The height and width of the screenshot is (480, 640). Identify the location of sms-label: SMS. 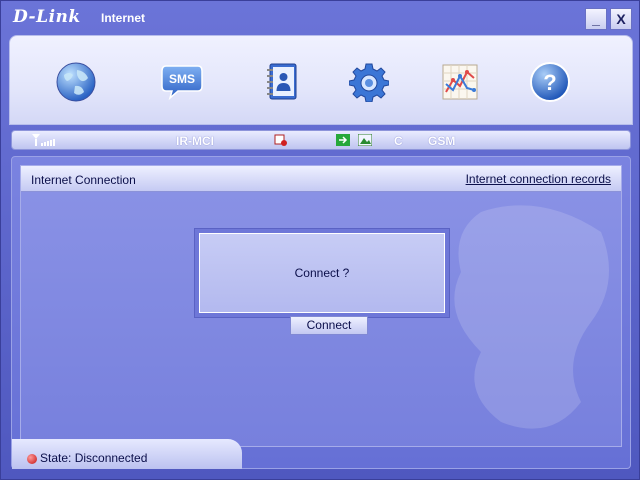
(182, 79).